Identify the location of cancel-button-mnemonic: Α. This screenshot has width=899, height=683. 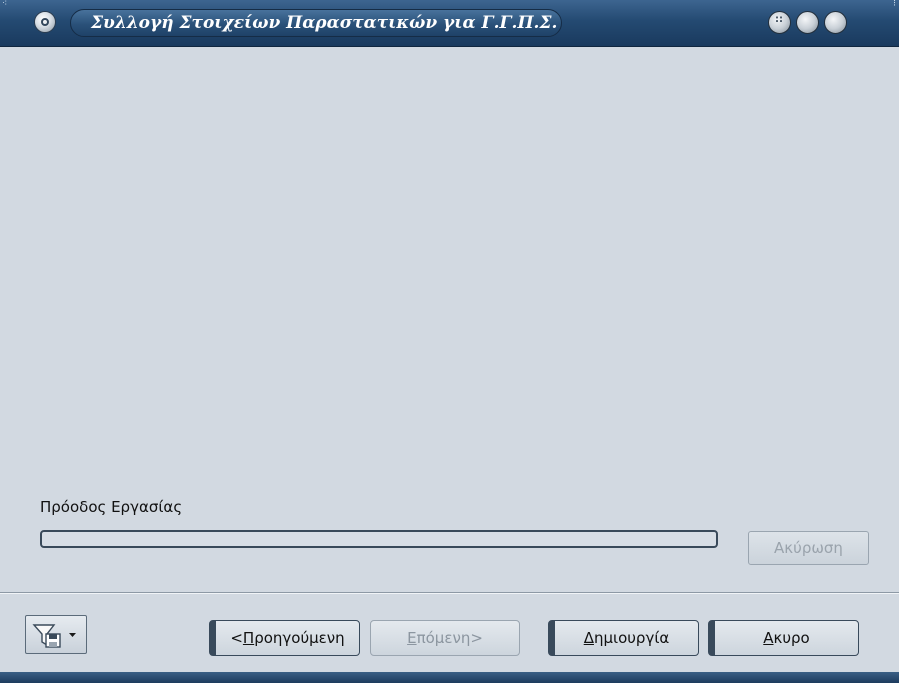
(768, 638).